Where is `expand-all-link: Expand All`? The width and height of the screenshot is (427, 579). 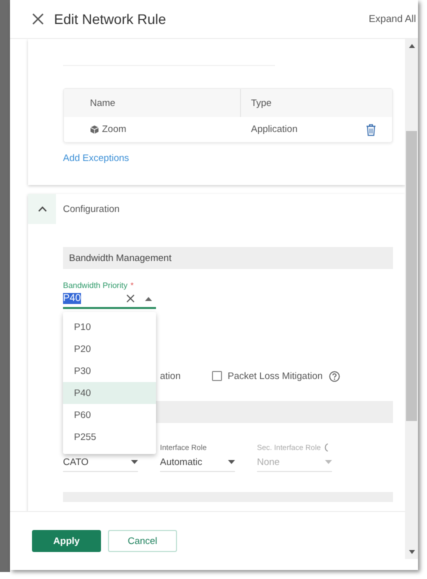 expand-all-link: Expand All is located at coordinates (393, 19).